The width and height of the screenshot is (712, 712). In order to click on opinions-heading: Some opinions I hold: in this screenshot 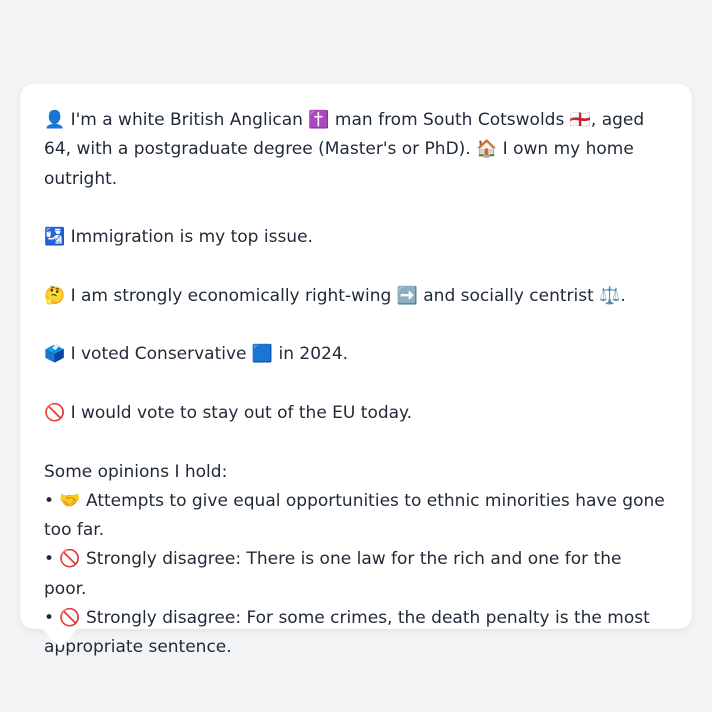, I will do `click(136, 471)`.